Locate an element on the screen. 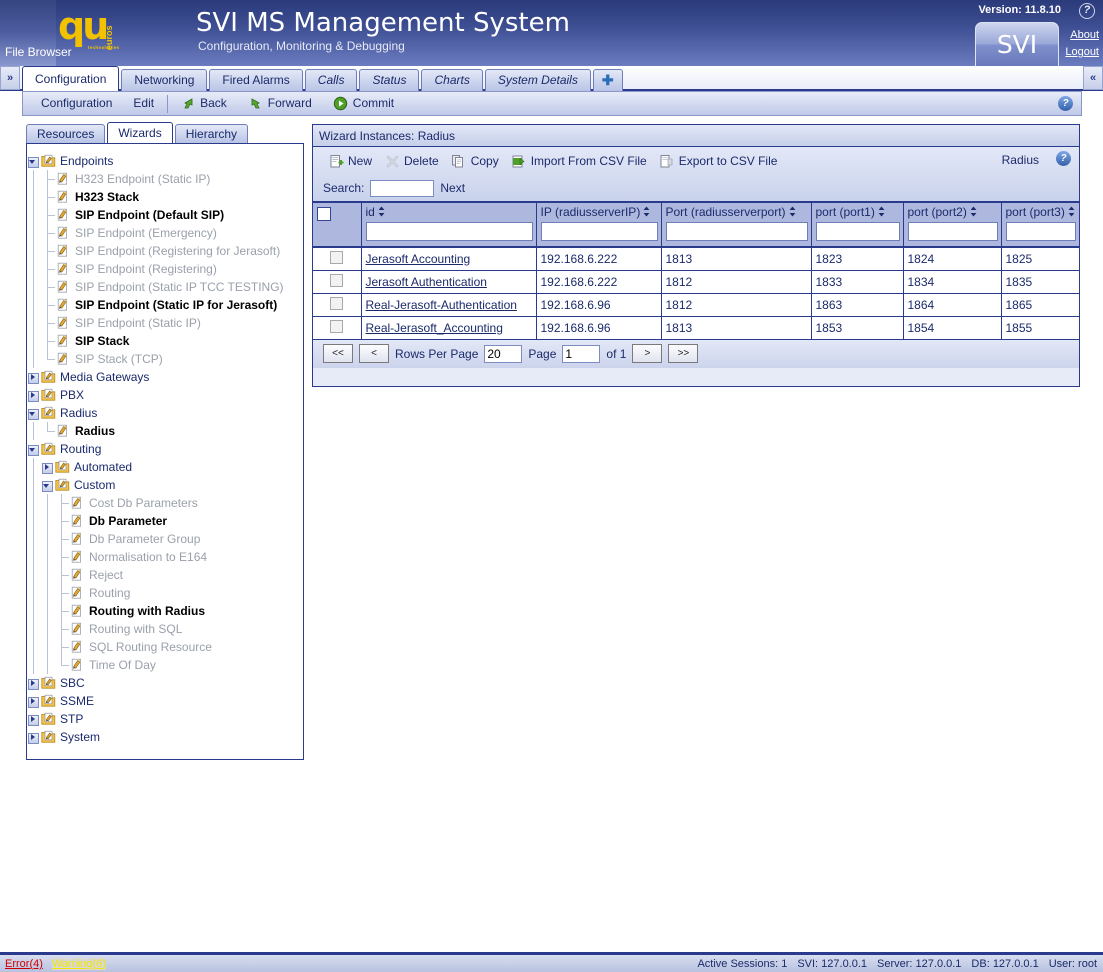 The height and width of the screenshot is (972, 1103). tree-item-custom: Custom is located at coordinates (165, 485).